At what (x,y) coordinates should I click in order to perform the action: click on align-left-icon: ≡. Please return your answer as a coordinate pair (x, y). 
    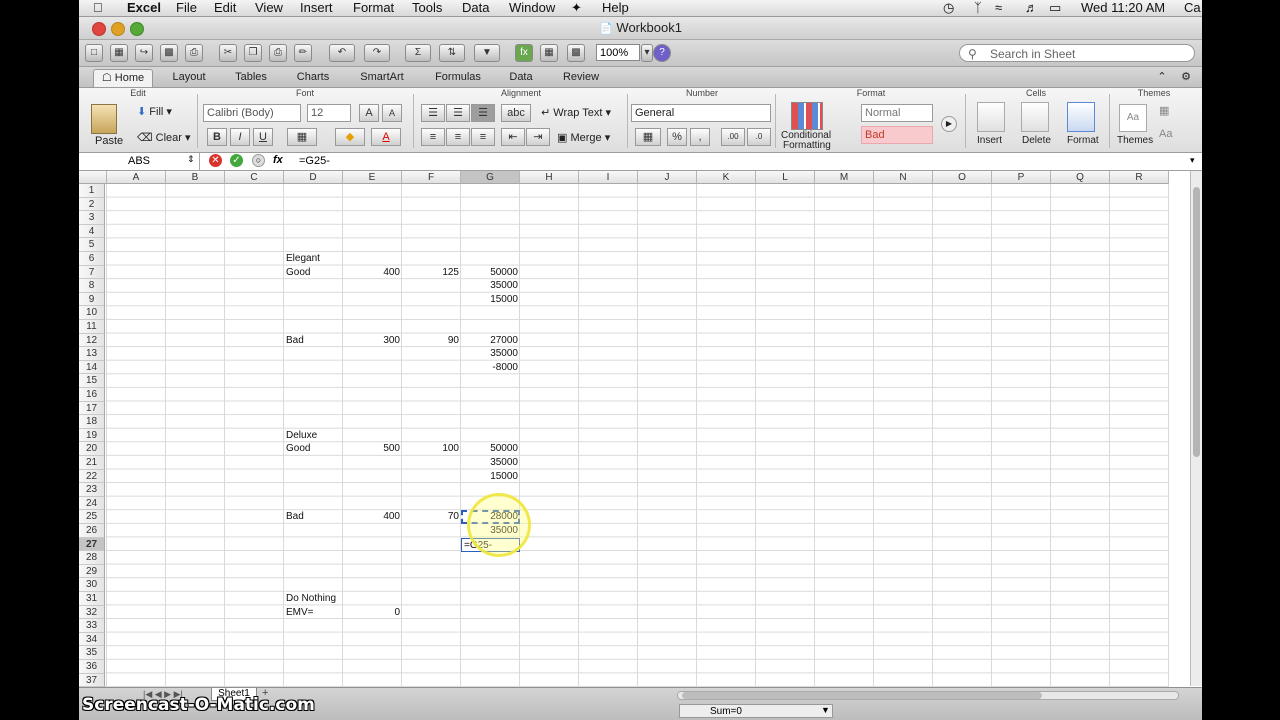
    Looking at the image, I should click on (433, 137).